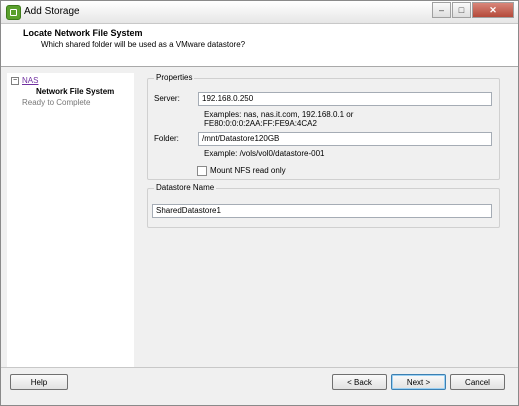 This screenshot has height=406, width=519. I want to click on title-bar: Add Storage – □ ✕, so click(259, 12).